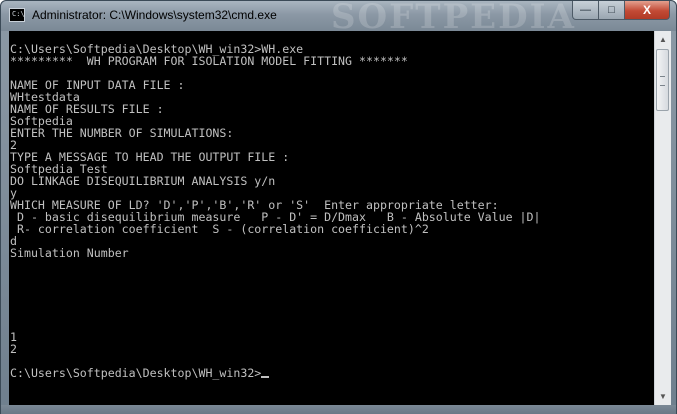  What do you see at coordinates (662, 218) in the screenshot?
I see `vertical-scrollbar: ▲ ▼` at bounding box center [662, 218].